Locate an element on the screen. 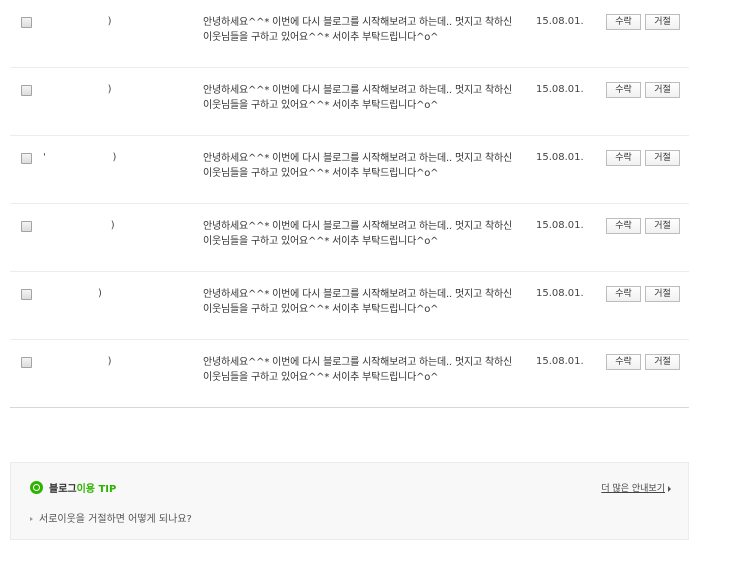 The height and width of the screenshot is (561, 740). tip-title: 블로그이용 TIP is located at coordinates (82, 487).